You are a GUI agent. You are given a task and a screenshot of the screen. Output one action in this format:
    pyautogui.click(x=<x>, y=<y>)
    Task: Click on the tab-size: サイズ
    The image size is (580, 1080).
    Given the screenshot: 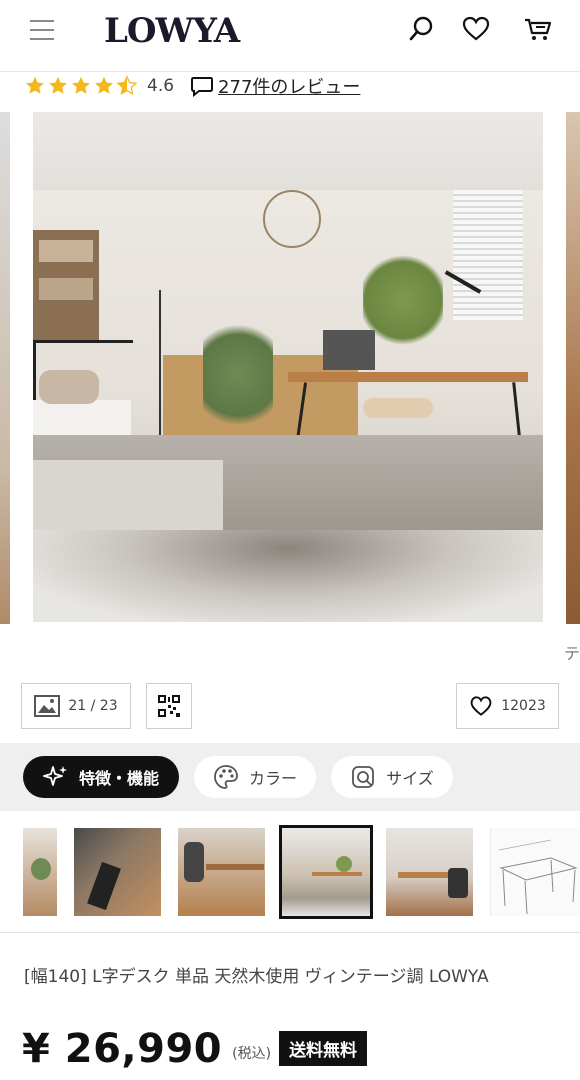 What is the action you would take?
    pyautogui.click(x=392, y=777)
    